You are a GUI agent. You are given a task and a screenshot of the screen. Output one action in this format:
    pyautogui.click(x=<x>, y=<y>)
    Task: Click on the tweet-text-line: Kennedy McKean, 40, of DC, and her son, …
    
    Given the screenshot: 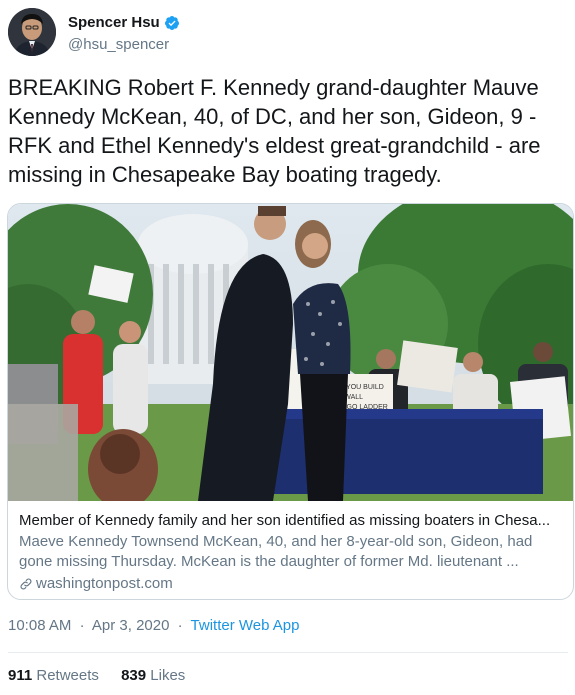 What is the action you would take?
    pyautogui.click(x=272, y=116)
    